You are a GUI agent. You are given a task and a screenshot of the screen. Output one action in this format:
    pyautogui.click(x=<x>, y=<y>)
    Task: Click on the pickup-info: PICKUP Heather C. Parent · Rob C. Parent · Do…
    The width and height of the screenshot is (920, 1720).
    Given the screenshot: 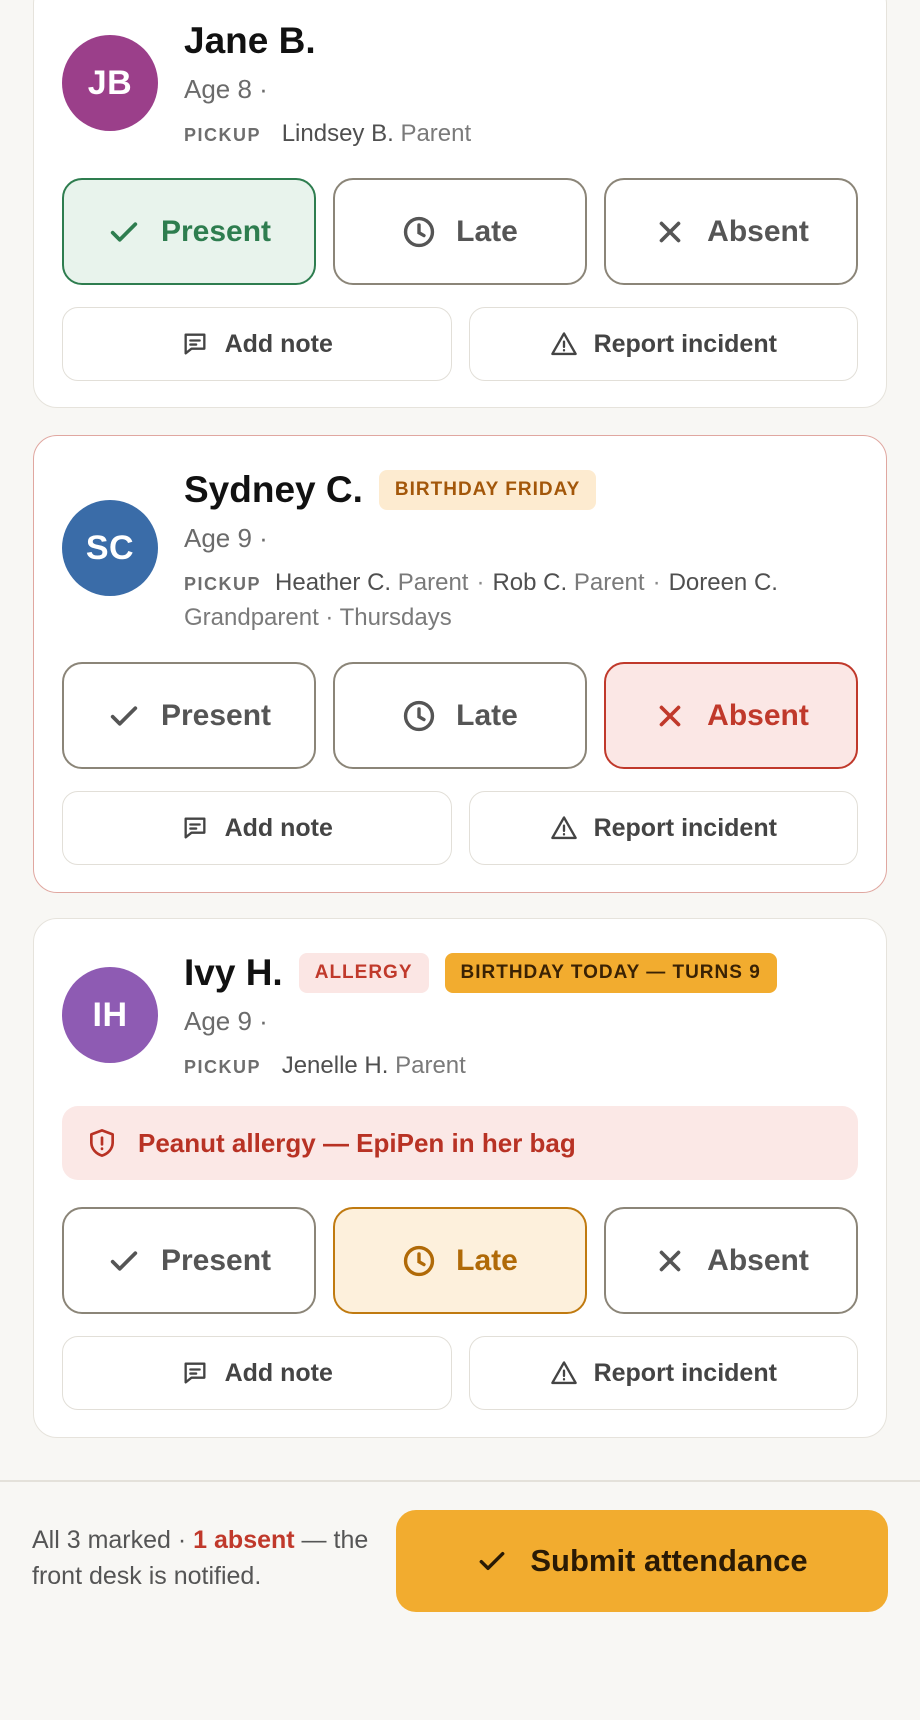 What is the action you would take?
    pyautogui.click(x=525, y=600)
    